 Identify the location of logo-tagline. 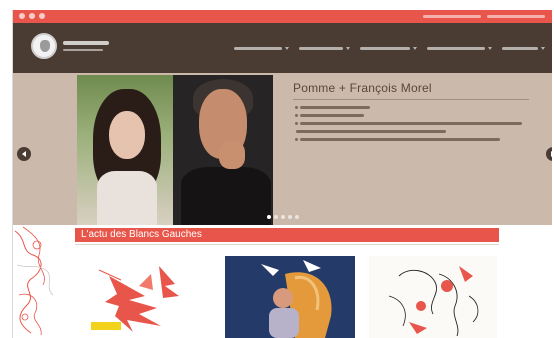
(83, 50).